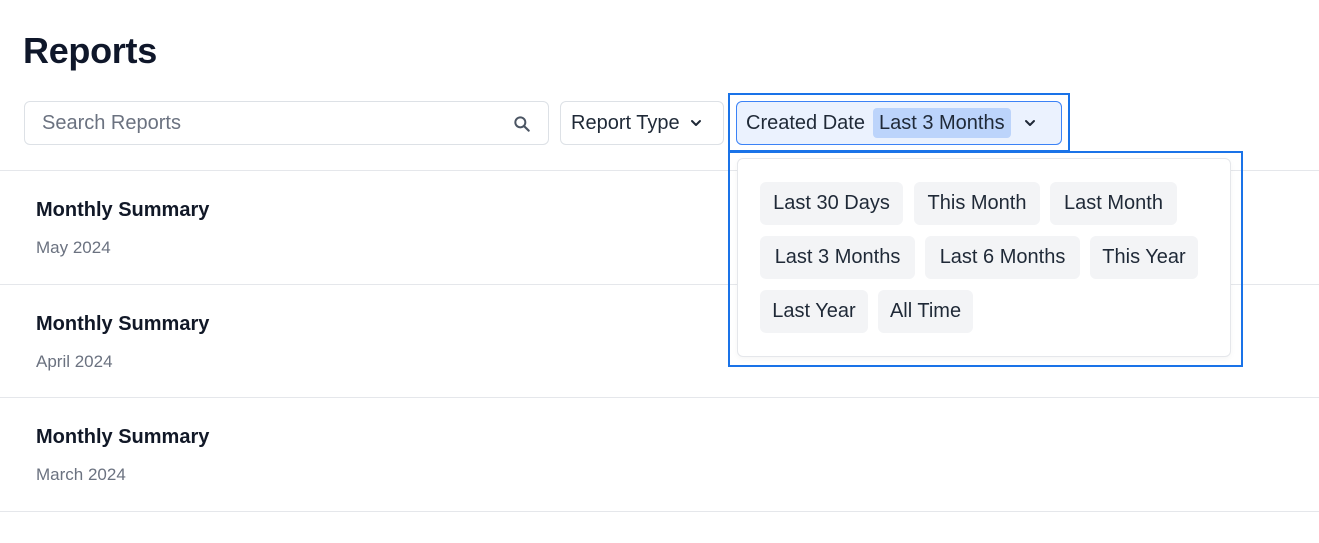 Image resolution: width=1319 pixels, height=543 pixels. What do you see at coordinates (837, 257) in the screenshot?
I see `date-option-last-3-months: Last 3 Months` at bounding box center [837, 257].